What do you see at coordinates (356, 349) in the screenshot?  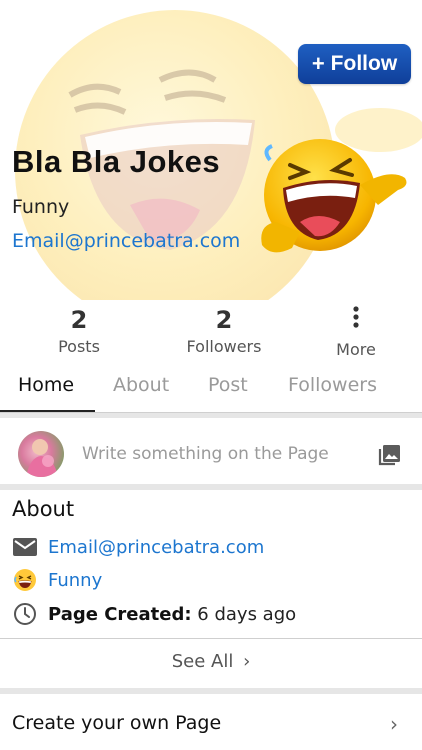 I see `more-label: More` at bounding box center [356, 349].